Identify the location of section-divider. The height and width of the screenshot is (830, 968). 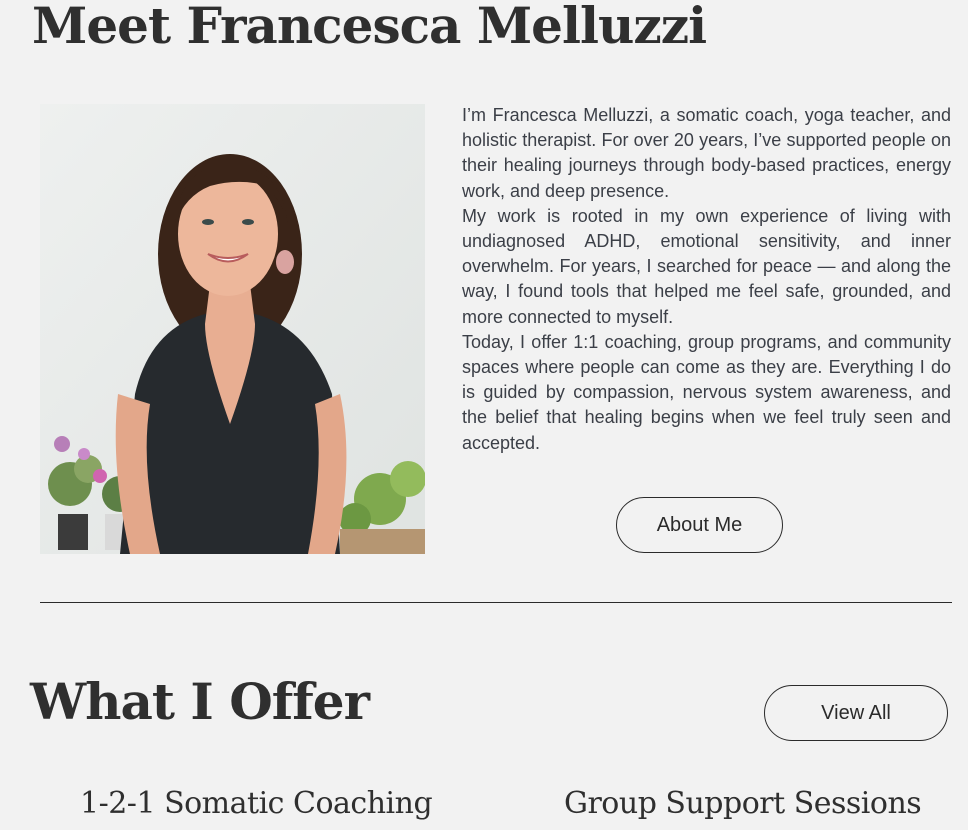
(496, 602).